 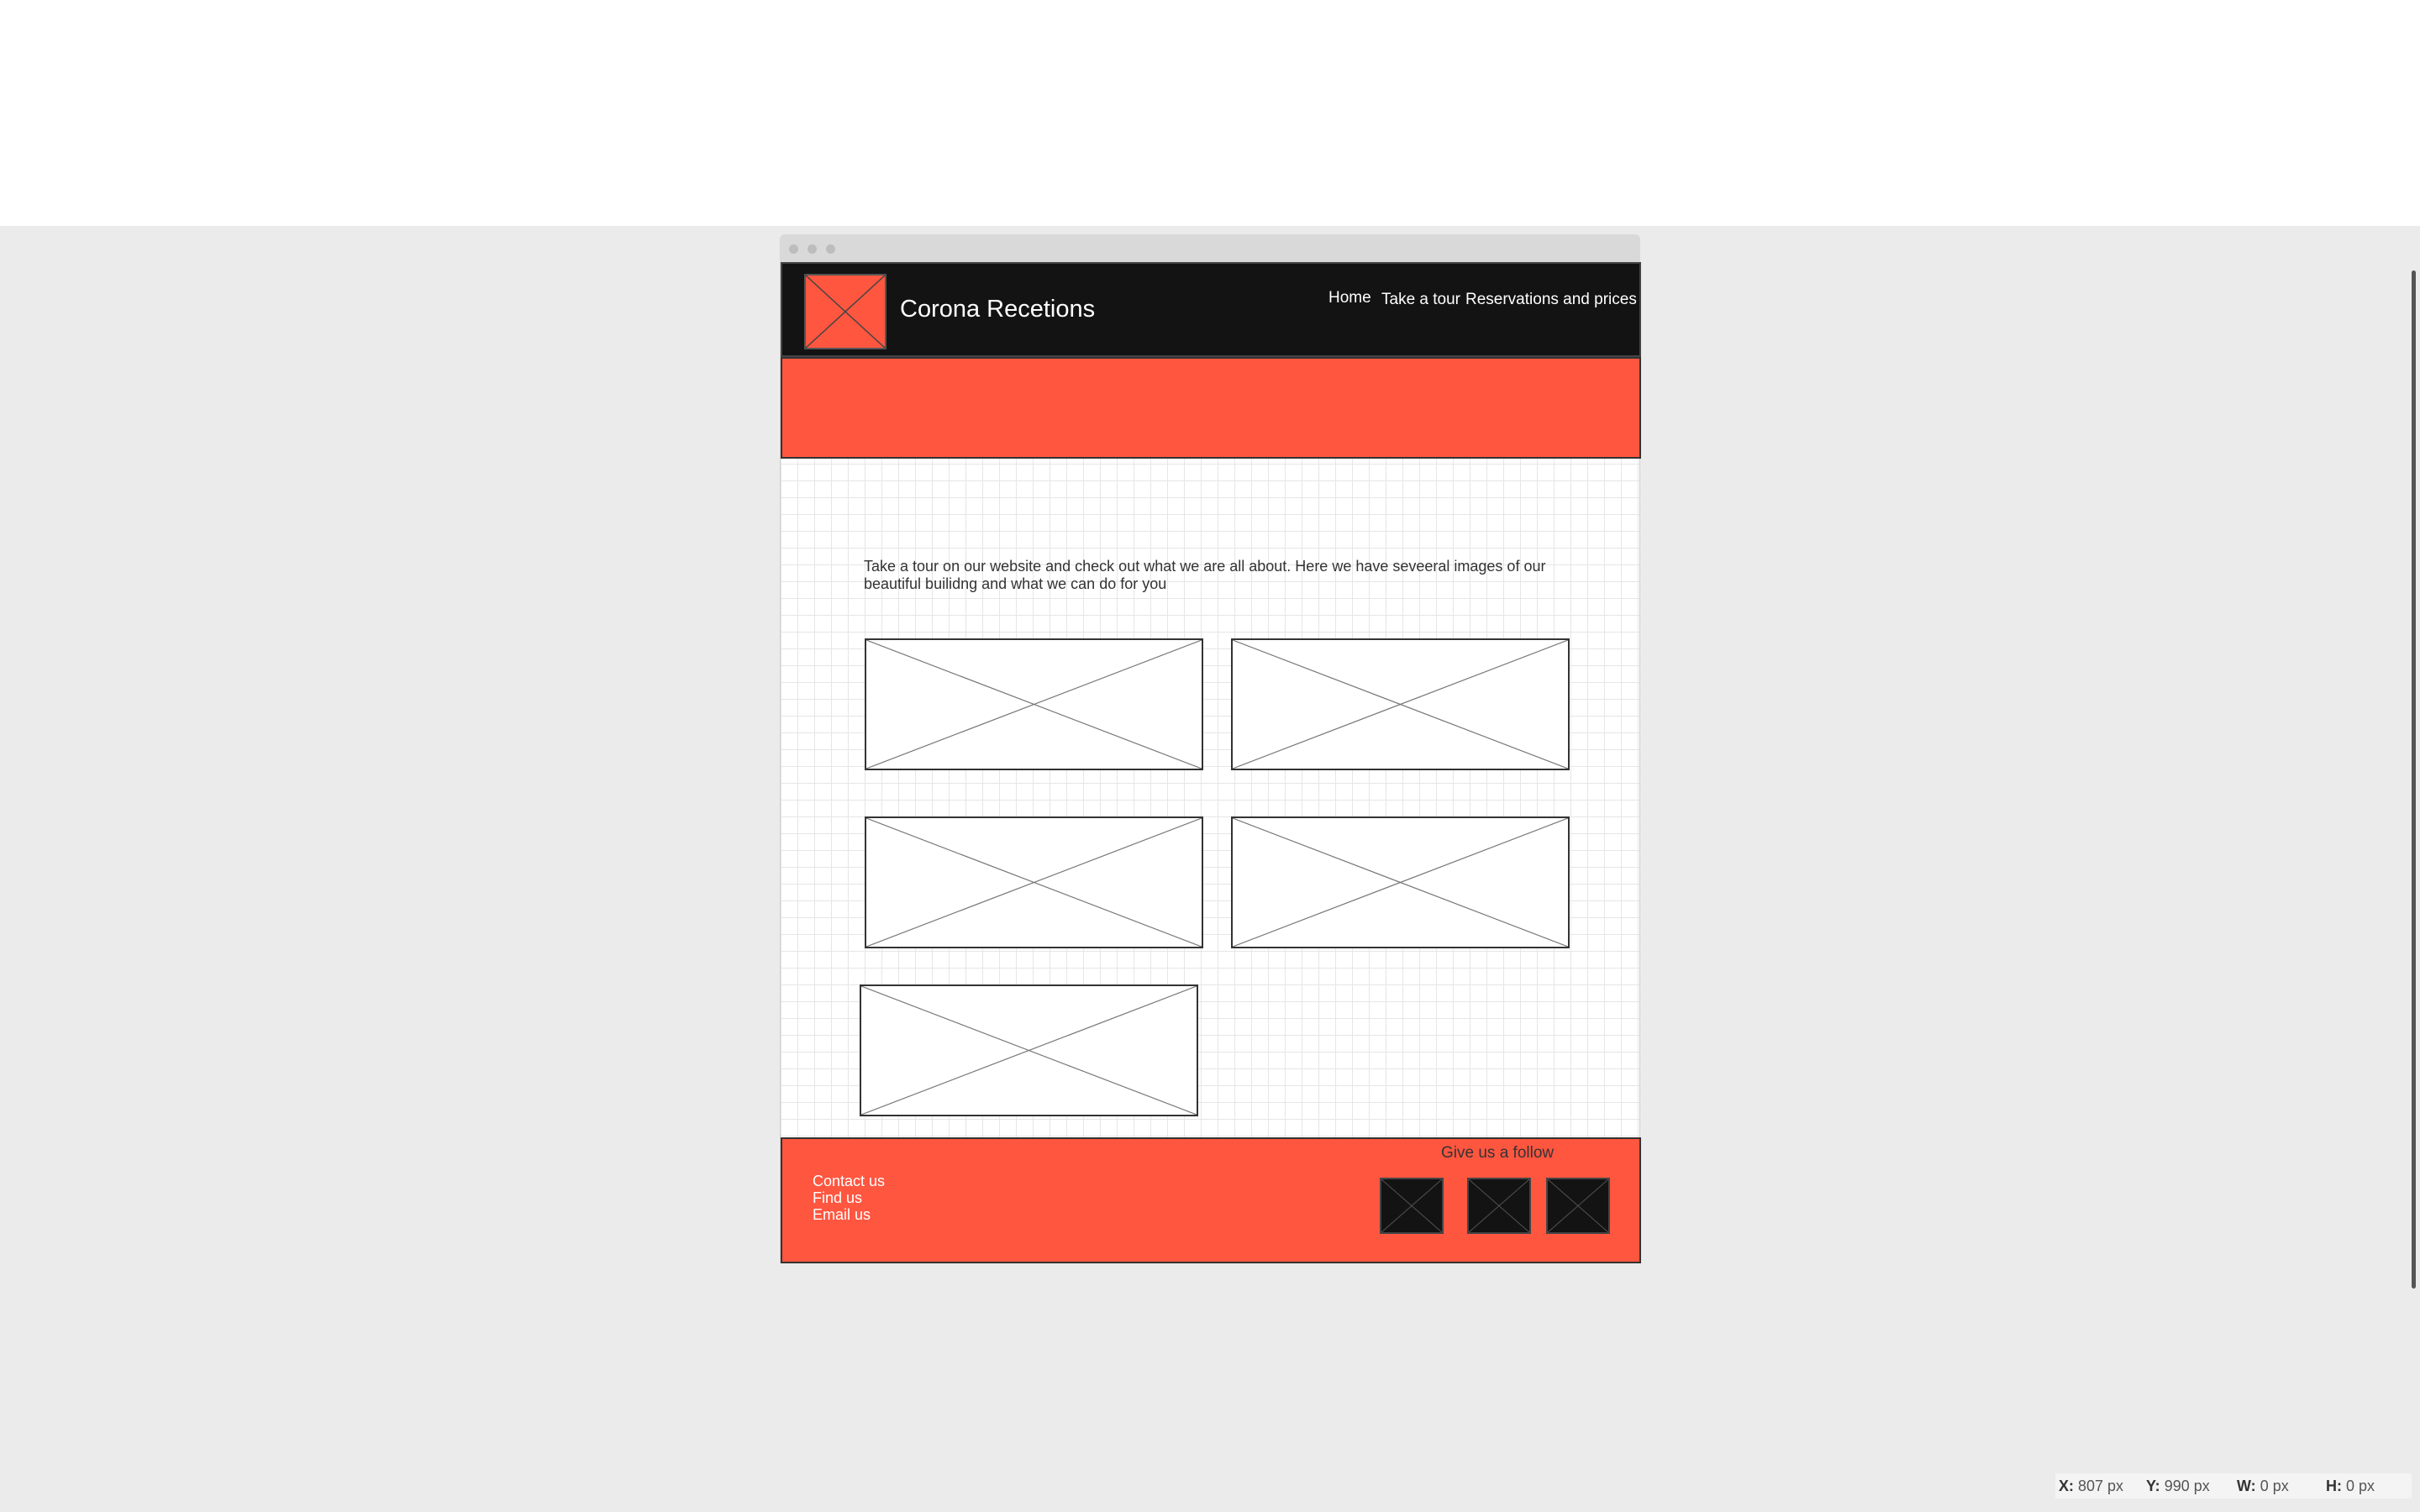 I want to click on status-h: H: 0 px, so click(x=2350, y=1486).